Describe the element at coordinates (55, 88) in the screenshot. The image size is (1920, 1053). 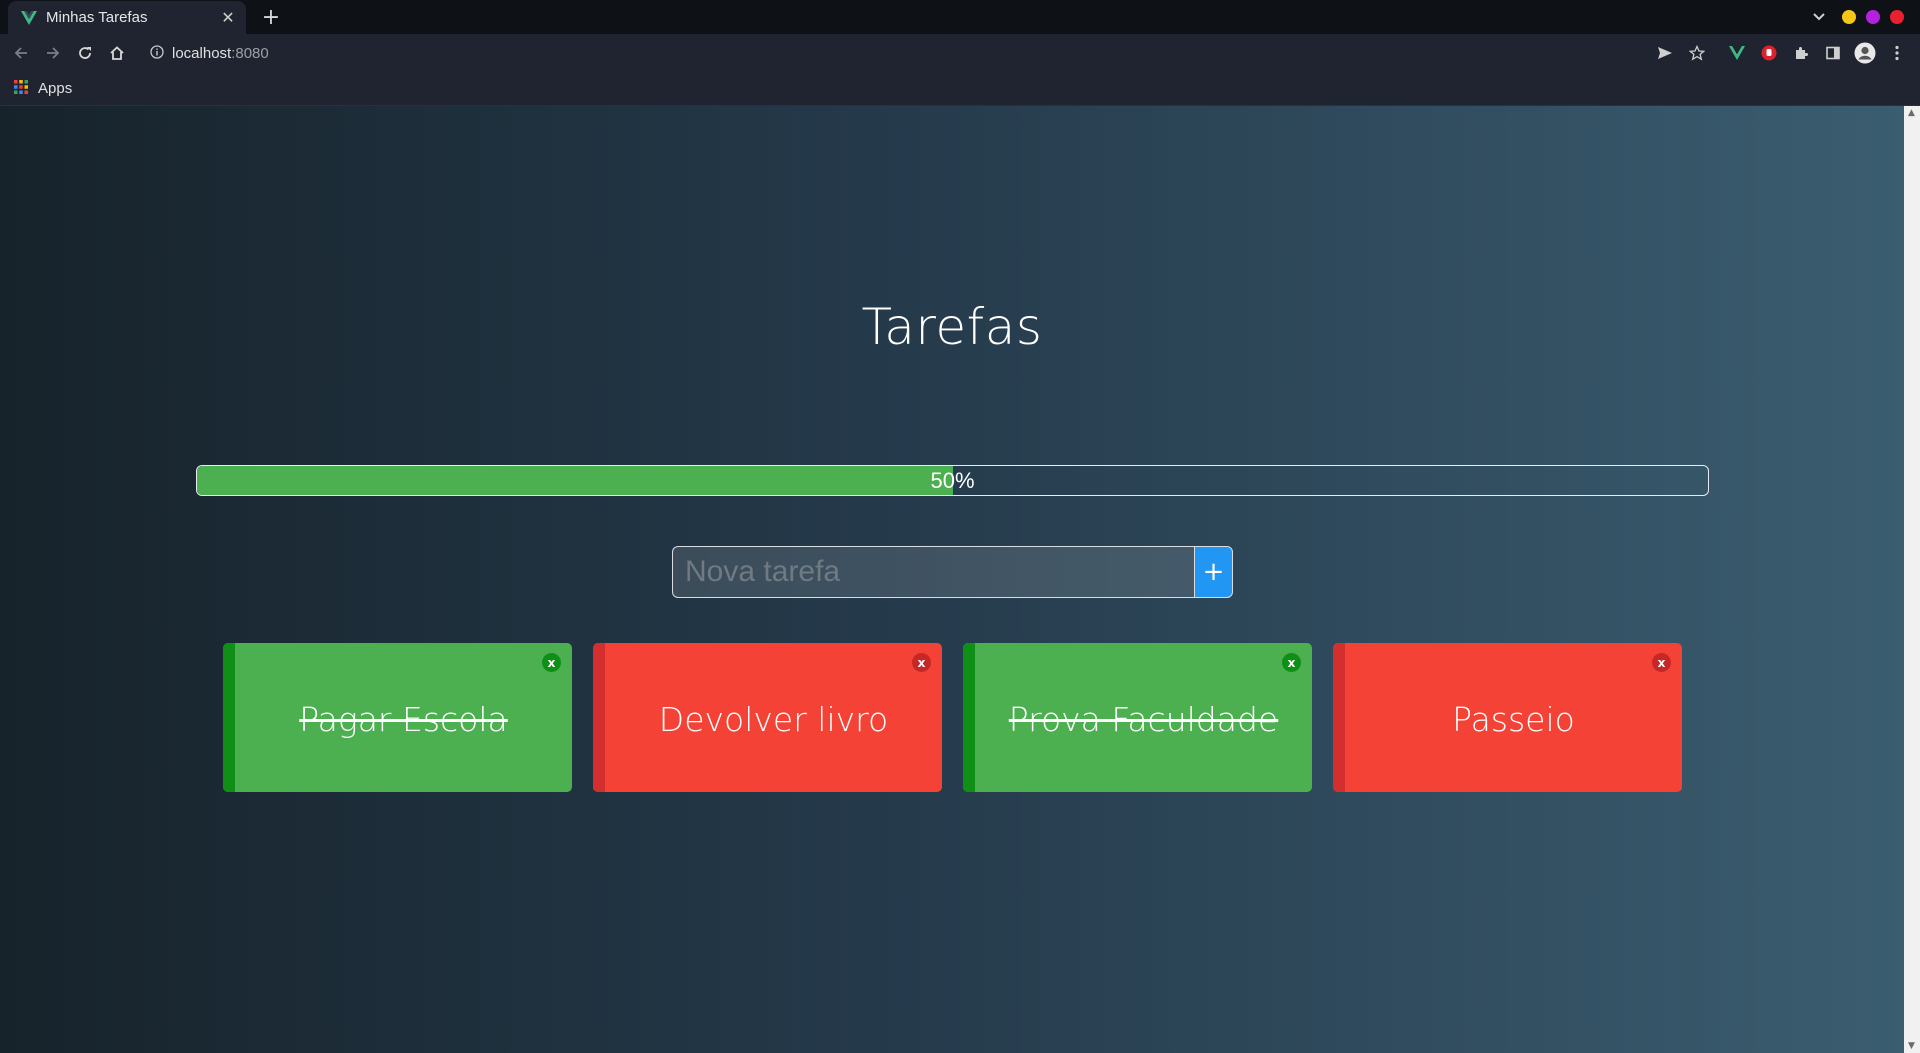
I see `apps-bookmark-label: Apps` at that location.